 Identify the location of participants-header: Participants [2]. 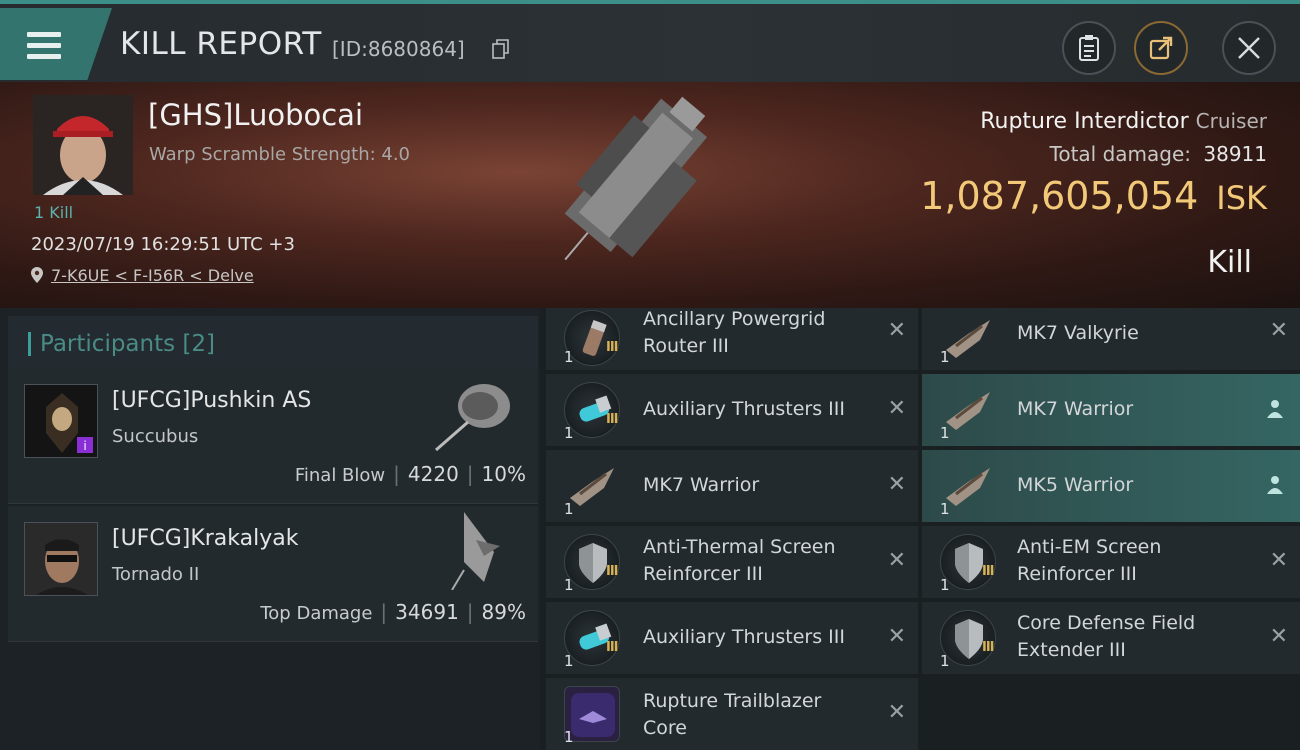
(273, 343).